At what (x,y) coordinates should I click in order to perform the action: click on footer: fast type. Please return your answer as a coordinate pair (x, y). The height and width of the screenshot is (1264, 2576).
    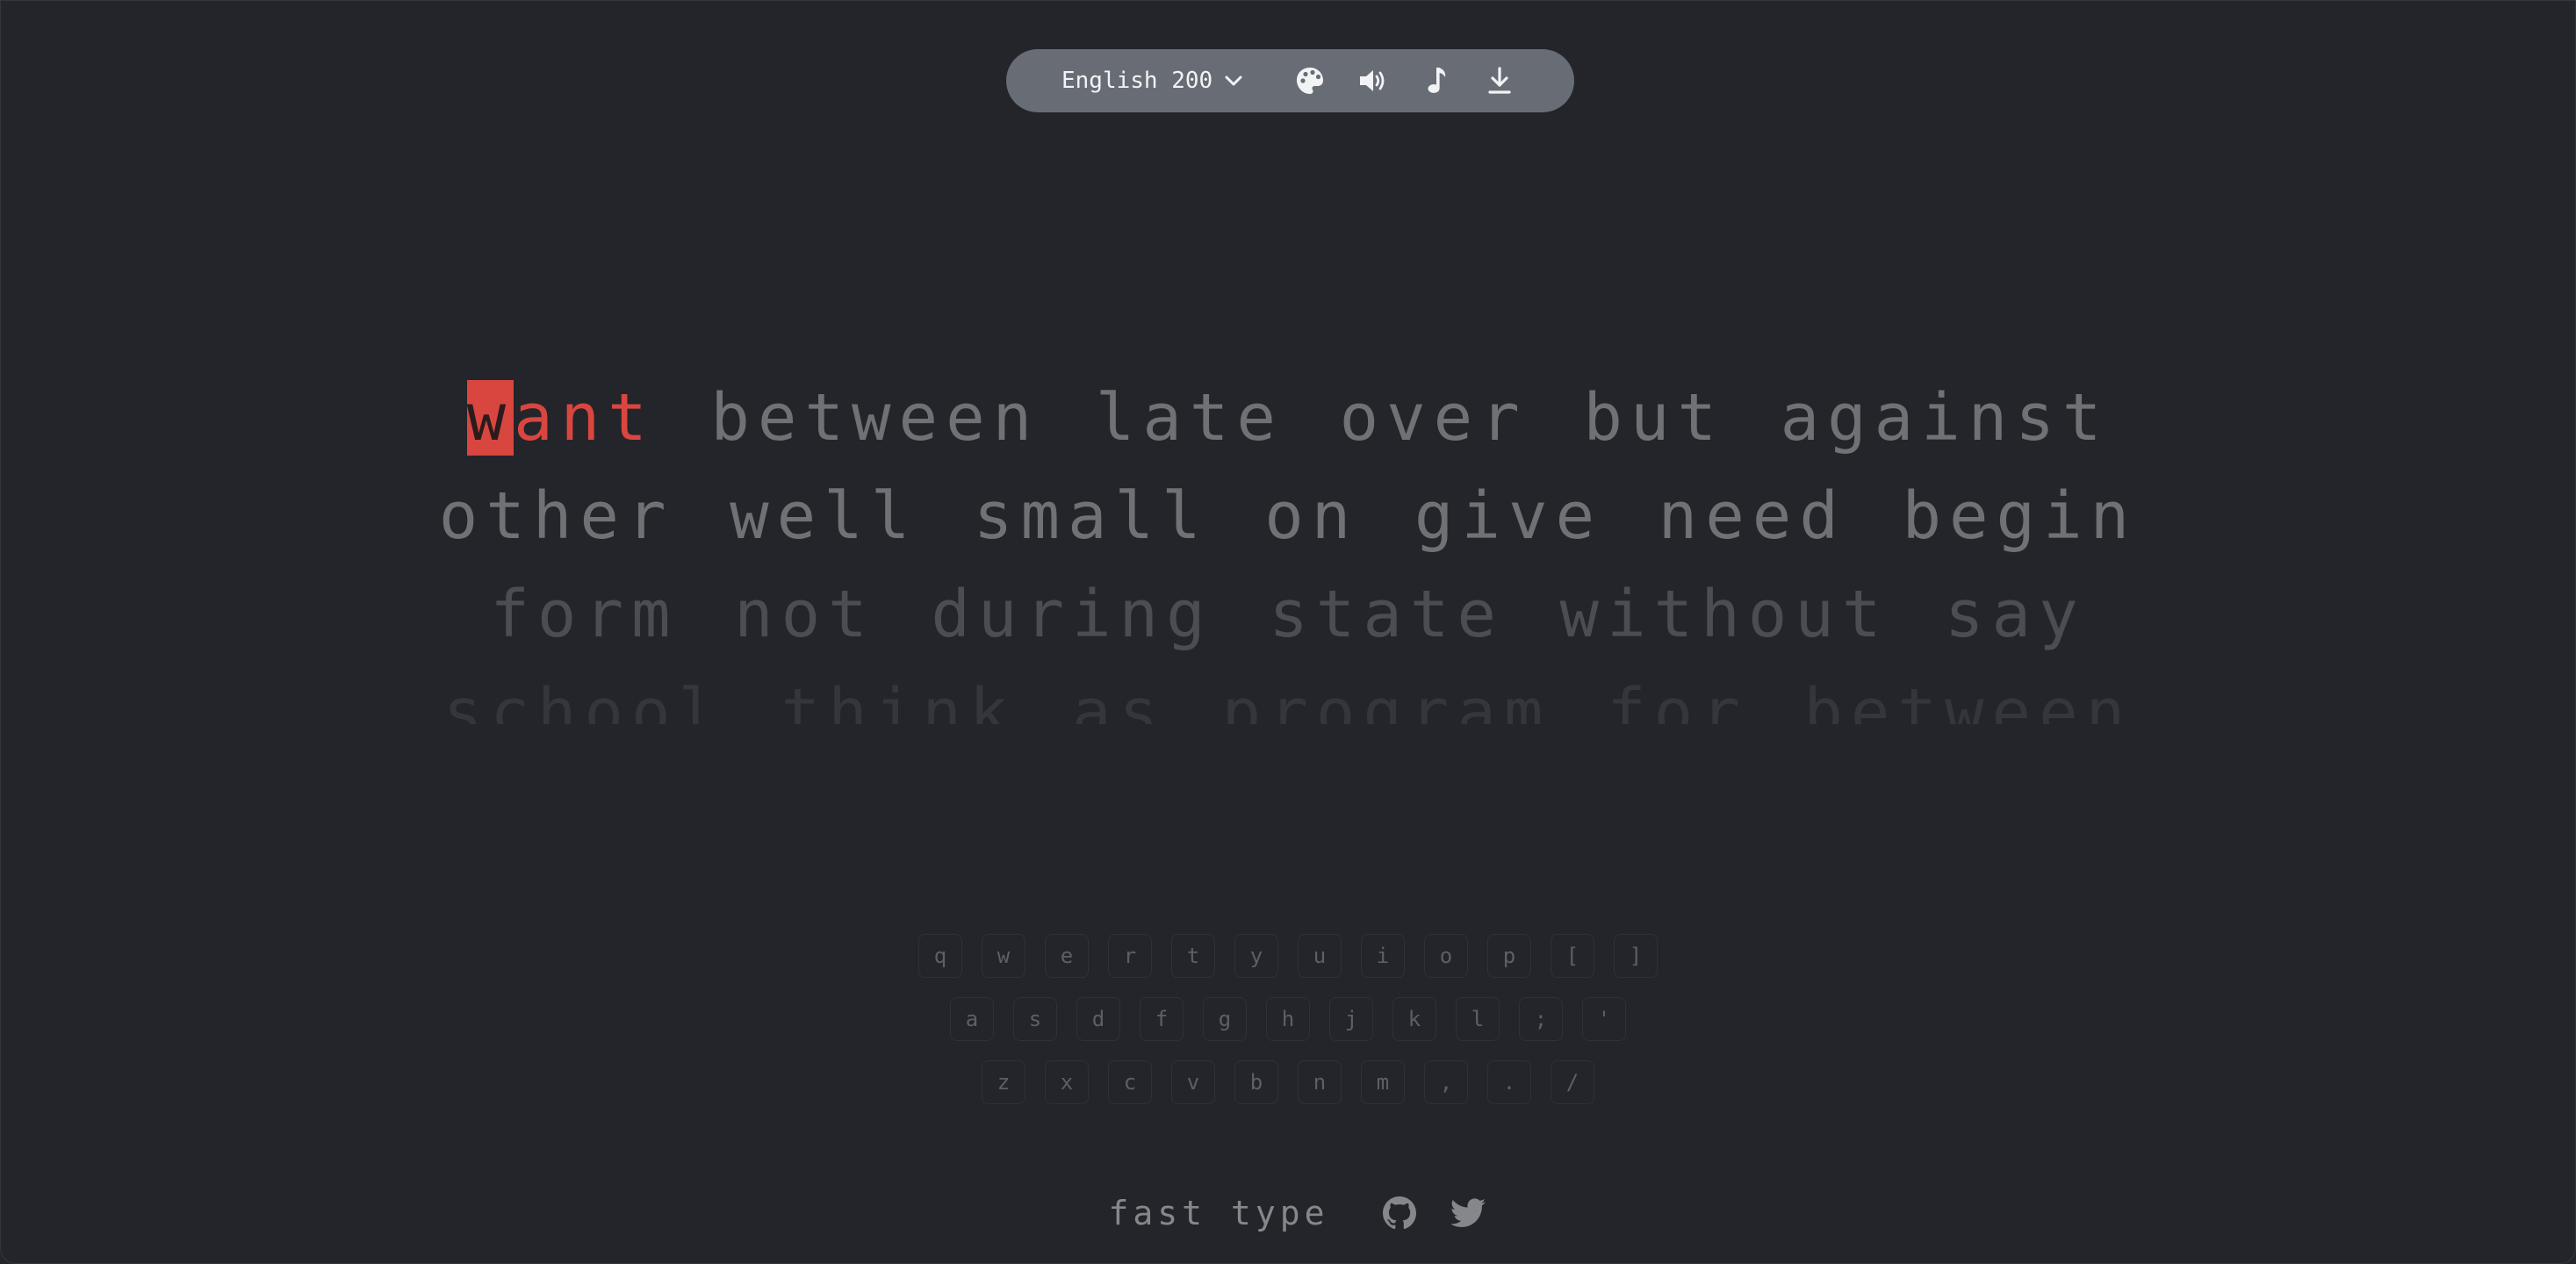
    Looking at the image, I should click on (1288, 1213).